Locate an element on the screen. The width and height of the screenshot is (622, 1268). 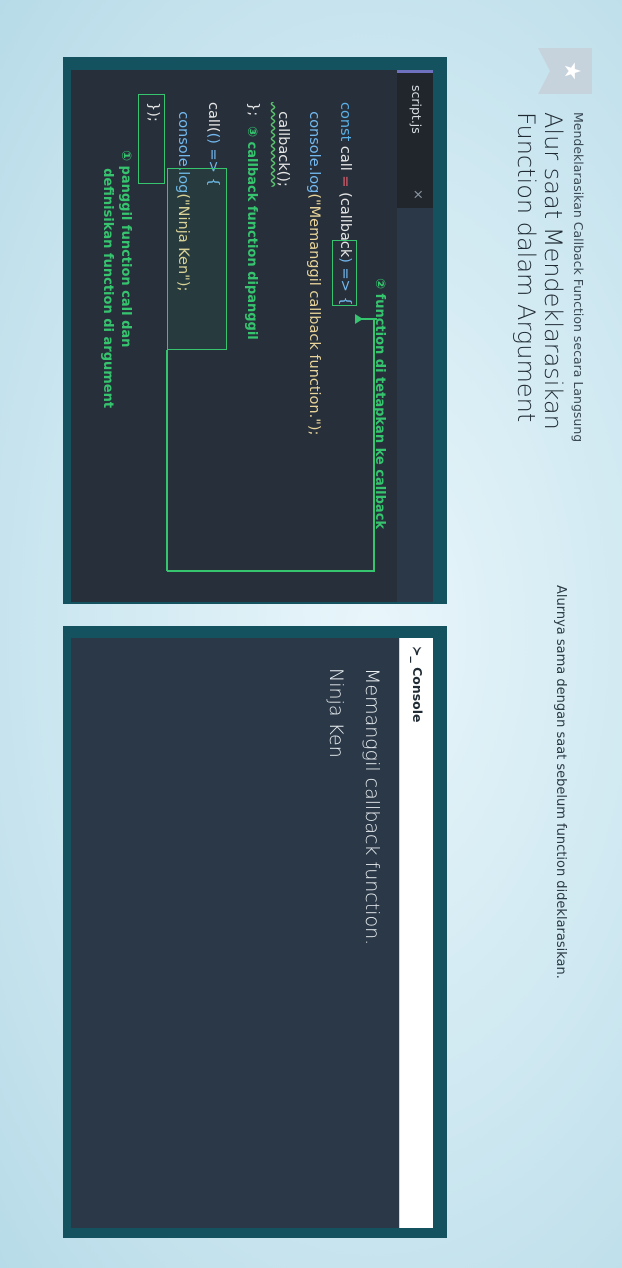
console-title: ≻_ Console is located at coordinates (417, 684).